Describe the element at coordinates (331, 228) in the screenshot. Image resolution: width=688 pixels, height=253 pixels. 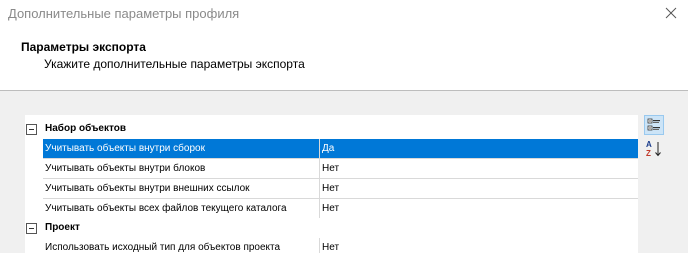
I see `category-project: Проект` at that location.